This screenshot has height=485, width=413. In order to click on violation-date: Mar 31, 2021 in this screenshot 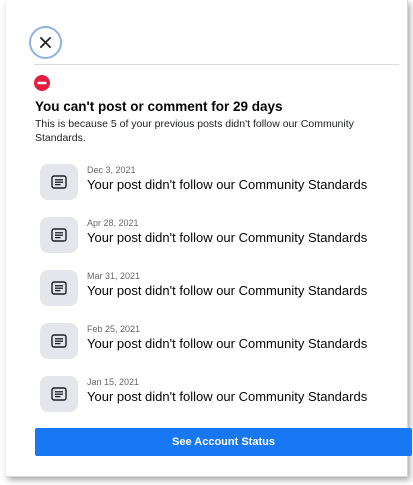, I will do `click(114, 276)`.